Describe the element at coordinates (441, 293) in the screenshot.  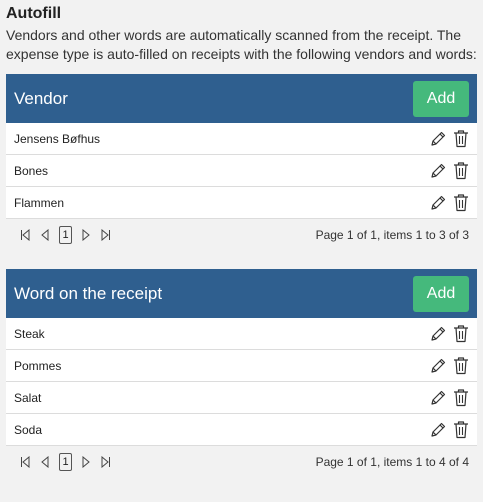
I see `add-word-button: Add` at that location.